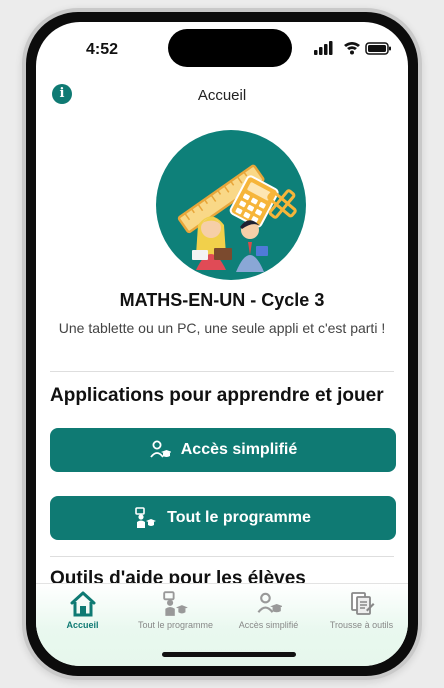 This screenshot has height=688, width=444. What do you see at coordinates (231, 205) in the screenshot?
I see `app-logo` at bounding box center [231, 205].